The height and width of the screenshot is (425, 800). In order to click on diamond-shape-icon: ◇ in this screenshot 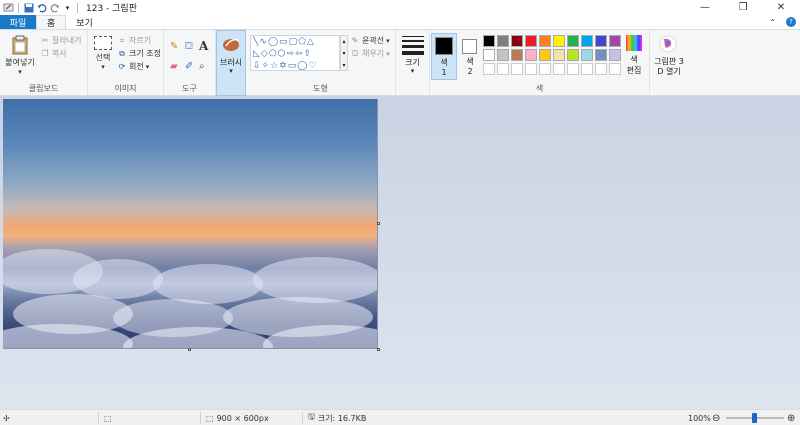, I will do `click(265, 54)`.